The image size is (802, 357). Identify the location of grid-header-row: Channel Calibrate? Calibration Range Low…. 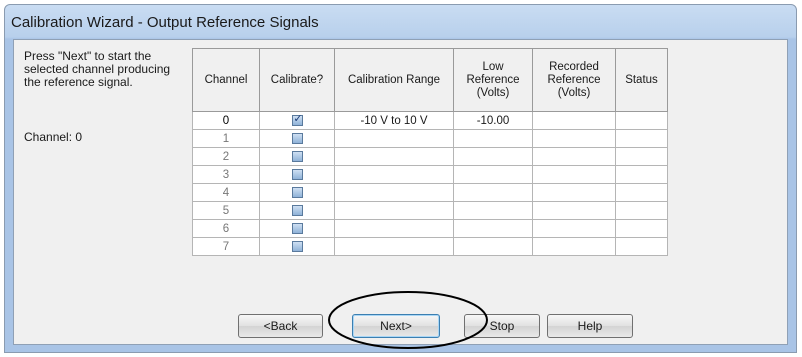
(430, 80).